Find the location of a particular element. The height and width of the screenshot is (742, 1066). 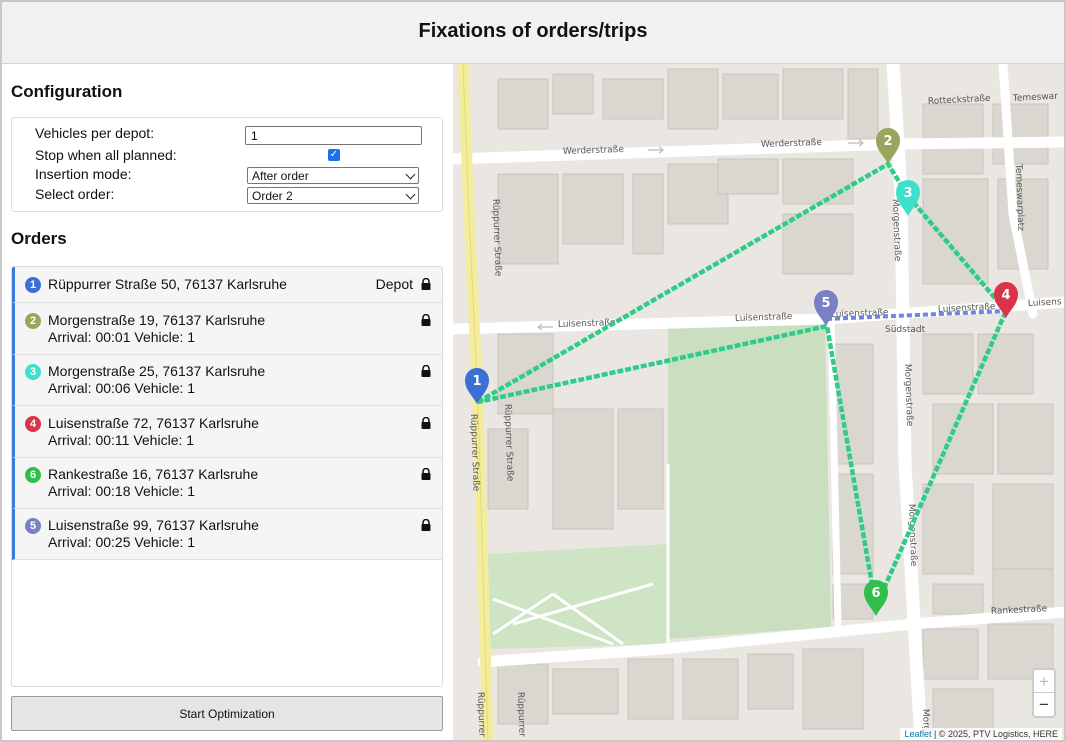

select-order-select: Order 2 is located at coordinates (333, 195).